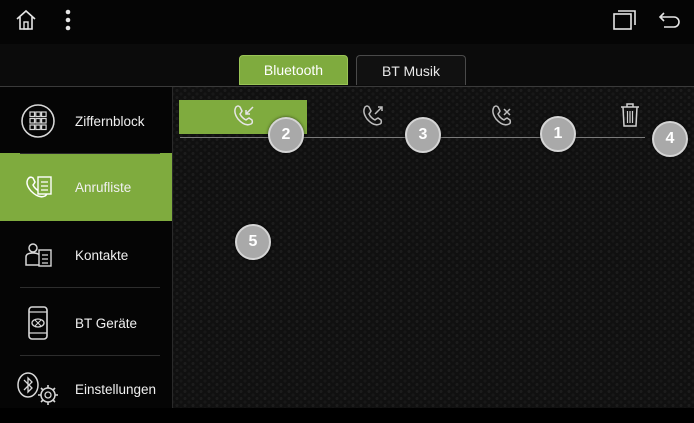 This screenshot has height=423, width=694. What do you see at coordinates (669, 22) in the screenshot?
I see `back-icon` at bounding box center [669, 22].